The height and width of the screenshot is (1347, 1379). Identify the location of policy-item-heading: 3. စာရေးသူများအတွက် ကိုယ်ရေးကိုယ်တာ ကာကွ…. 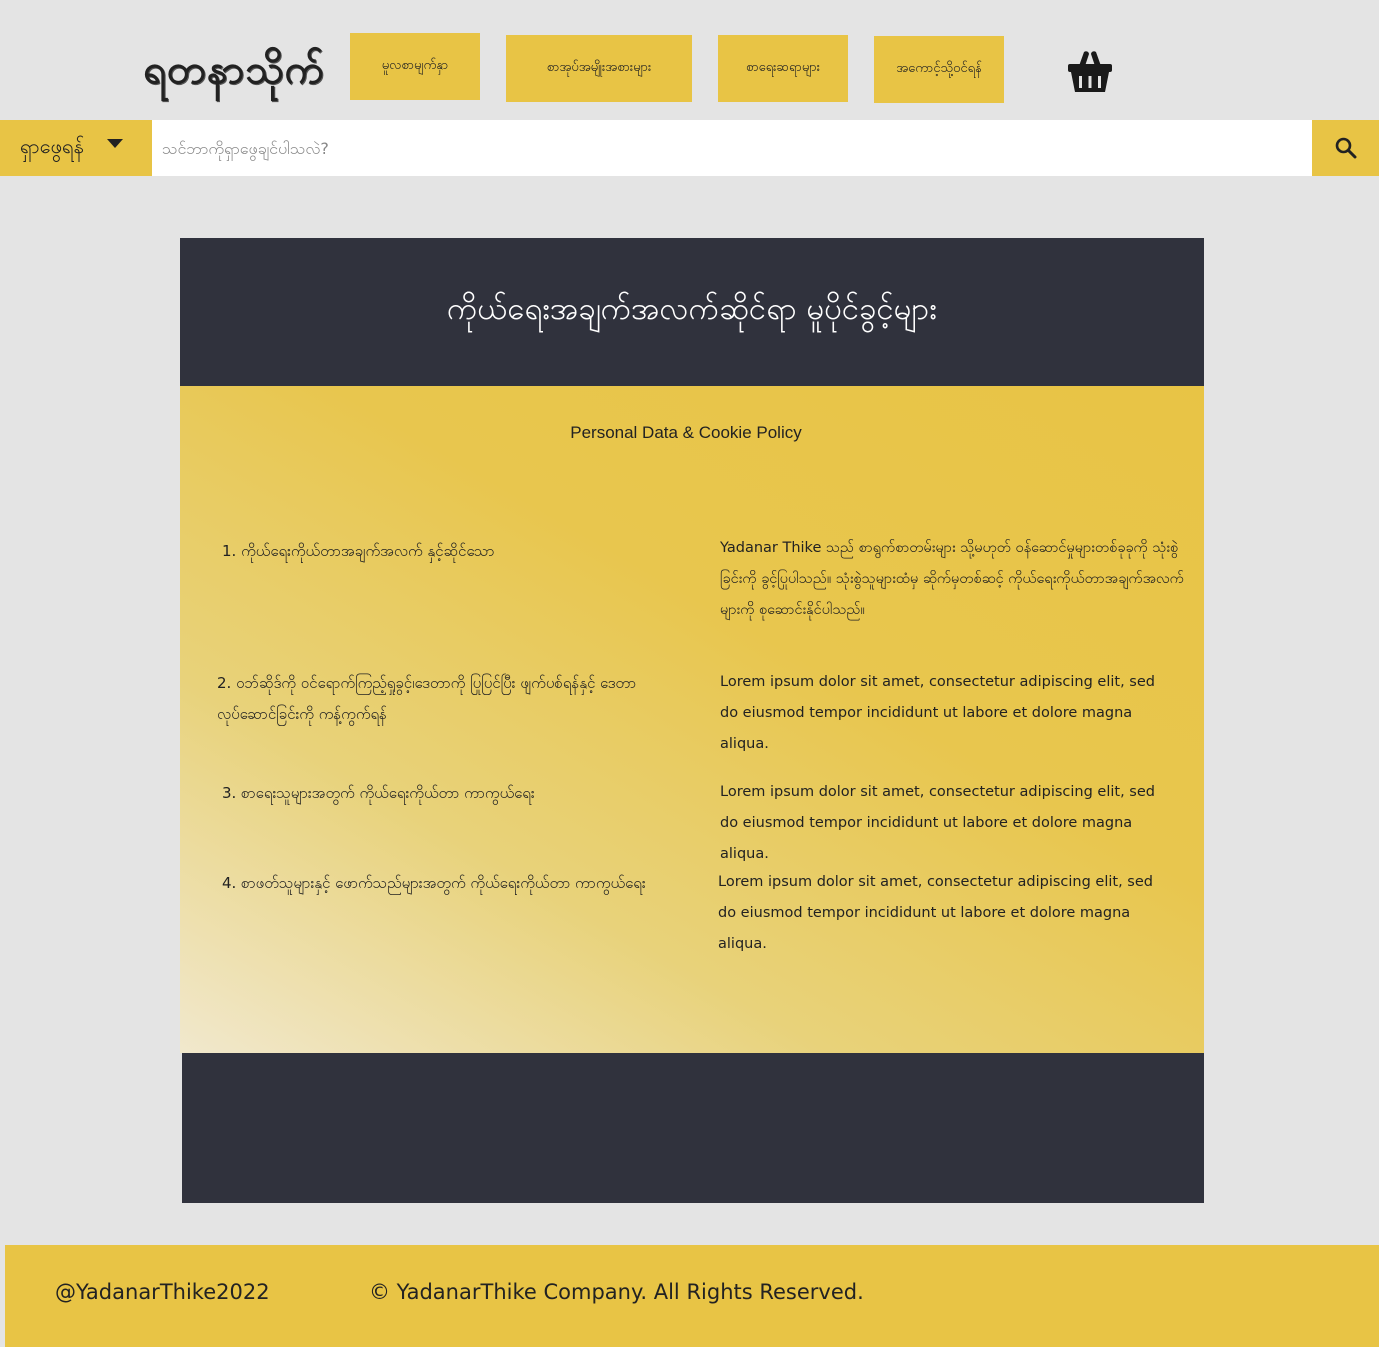
(378, 793).